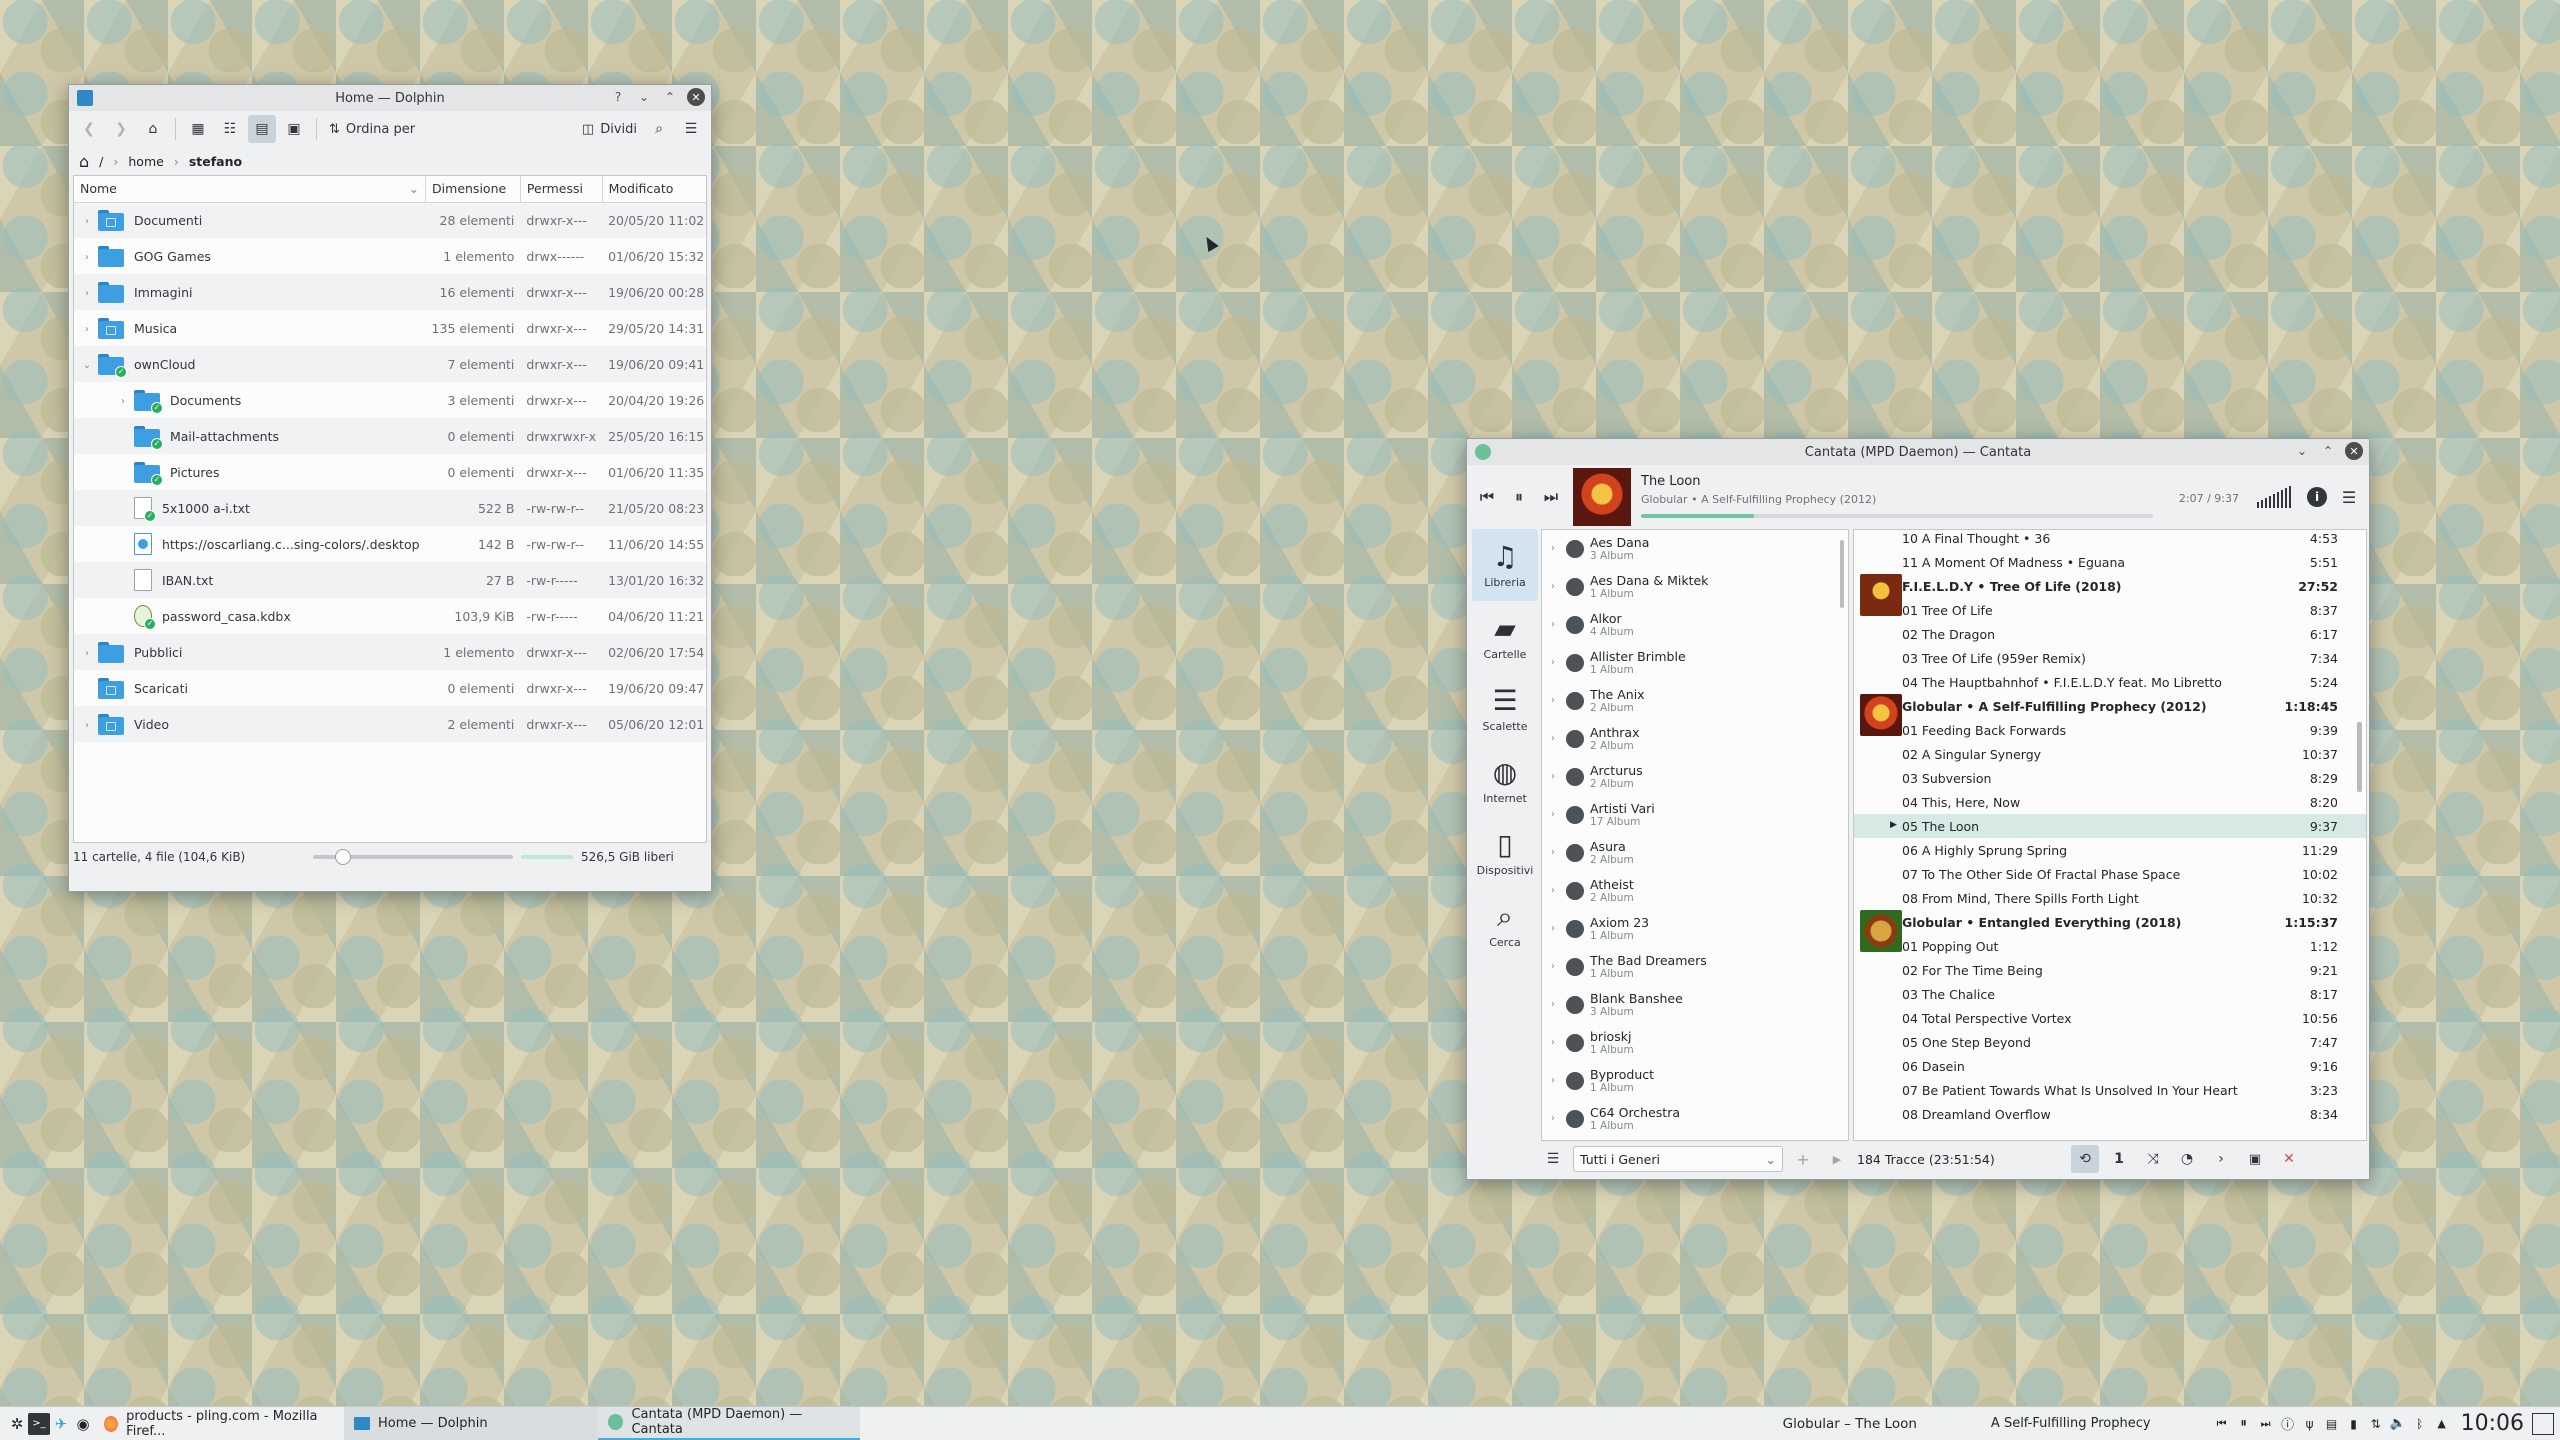 This screenshot has width=2560, height=1440. What do you see at coordinates (294, 129) in the screenshot?
I see `preview-icon: ▣` at bounding box center [294, 129].